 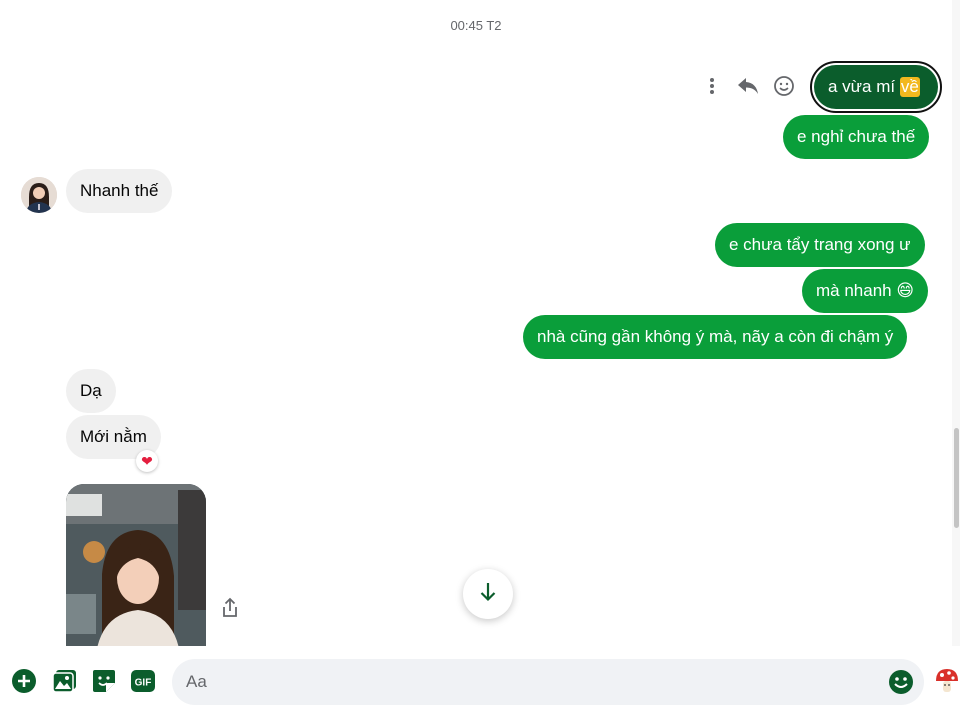 I want to click on message-input, so click(x=548, y=682).